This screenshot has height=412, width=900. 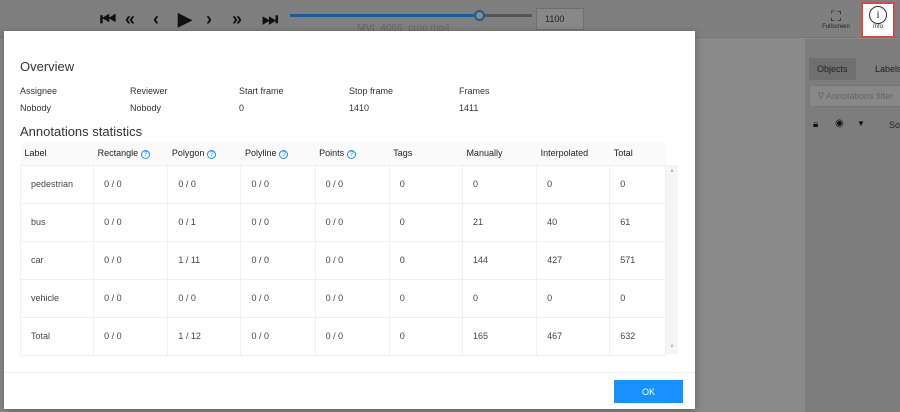 I want to click on filter-icon: ∇, so click(x=822, y=96).